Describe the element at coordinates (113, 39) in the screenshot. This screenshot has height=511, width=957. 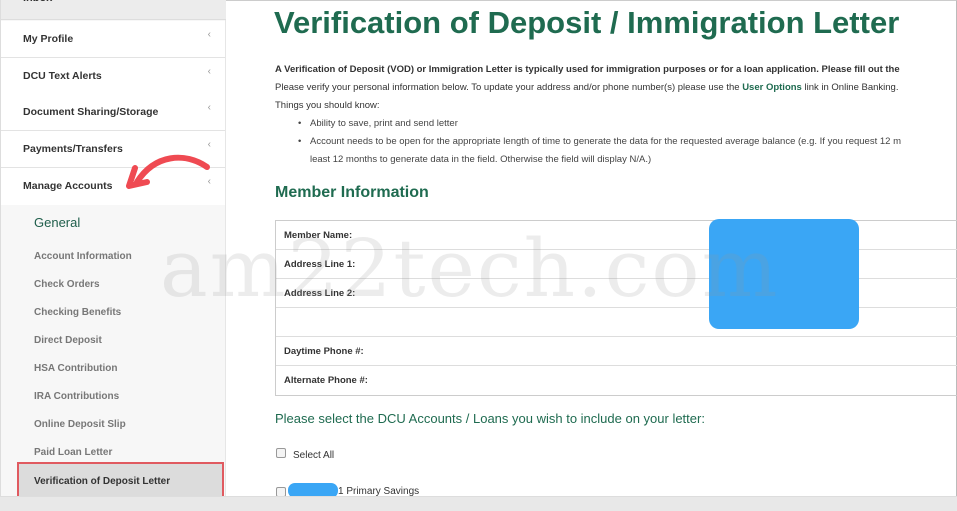
I see `sidebar-item-my-profile: My Profile ‹` at that location.